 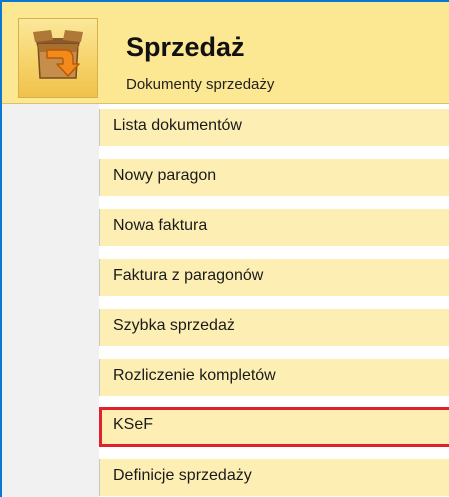 What do you see at coordinates (174, 325) in the screenshot?
I see `menu-item-label: Szybka sprzedaż` at bounding box center [174, 325].